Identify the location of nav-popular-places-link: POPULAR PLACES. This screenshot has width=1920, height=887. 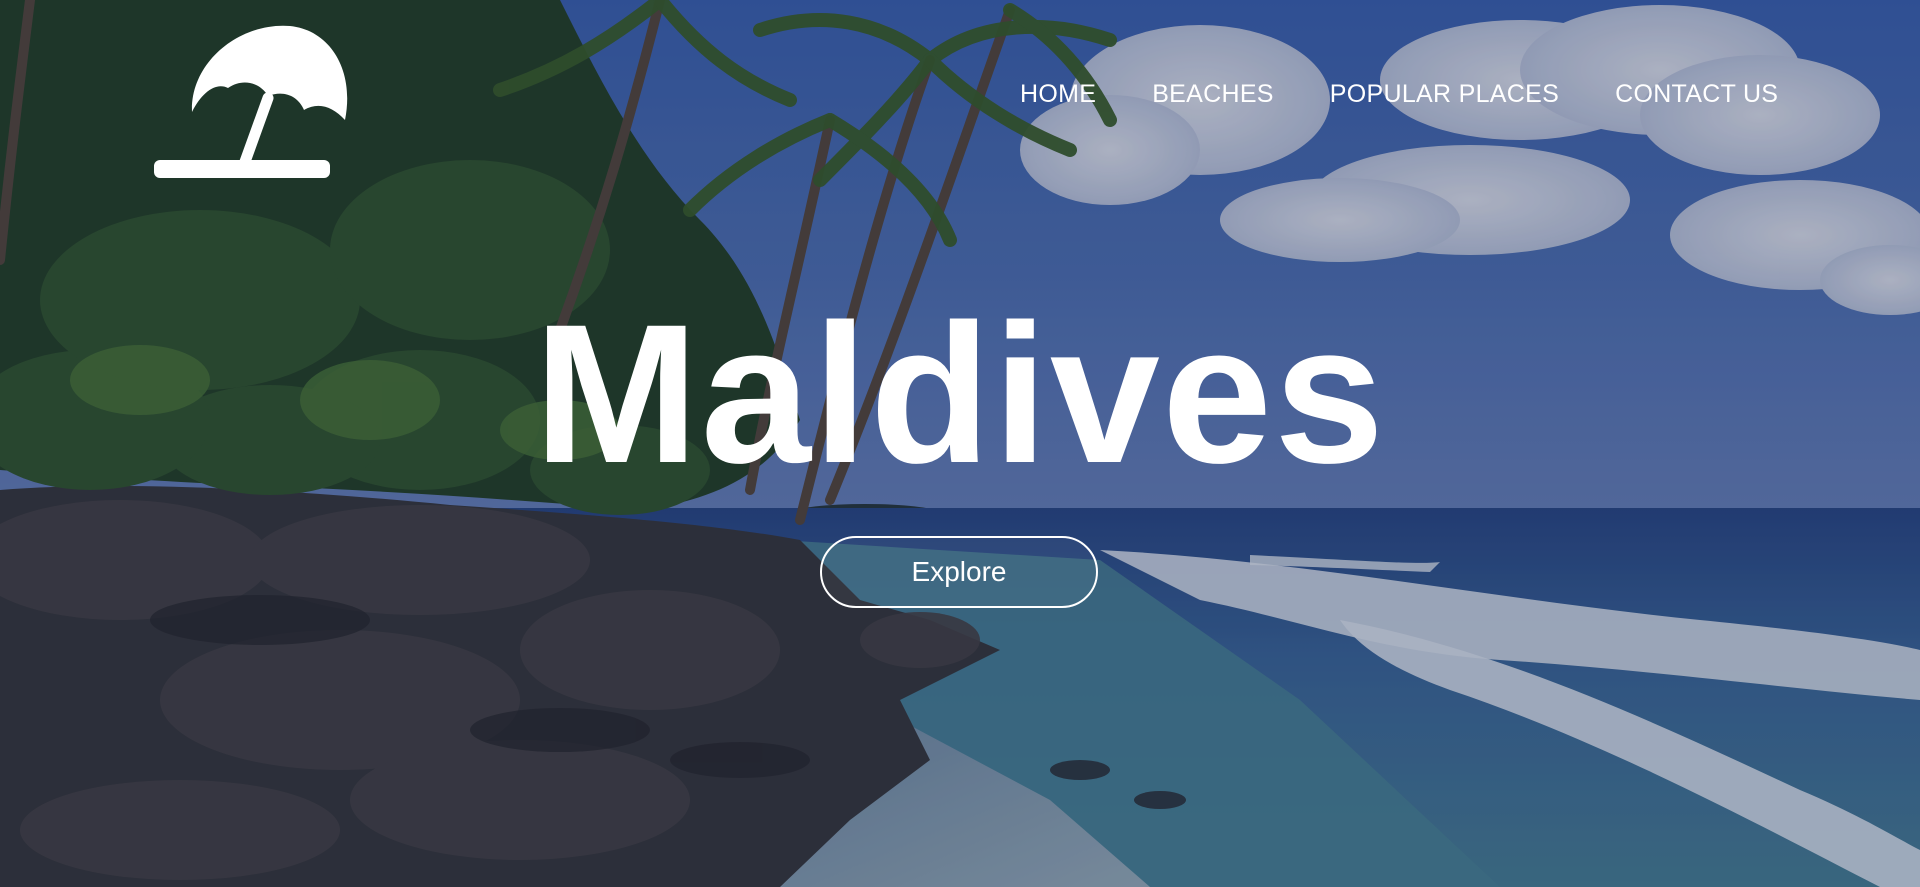
(1444, 94).